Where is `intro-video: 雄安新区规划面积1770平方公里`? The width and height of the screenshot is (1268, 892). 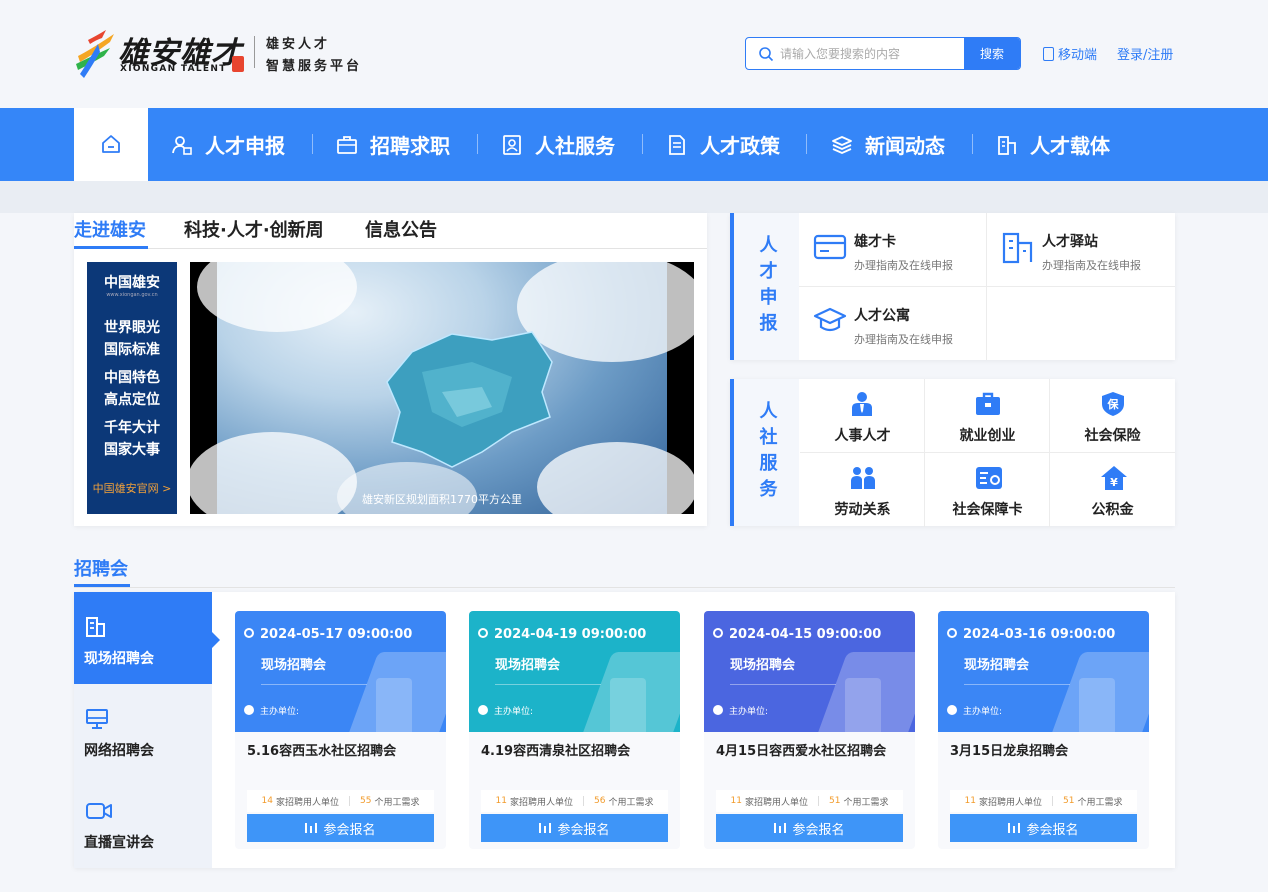 intro-video: 雄安新区规划面积1770平方公里 is located at coordinates (442, 388).